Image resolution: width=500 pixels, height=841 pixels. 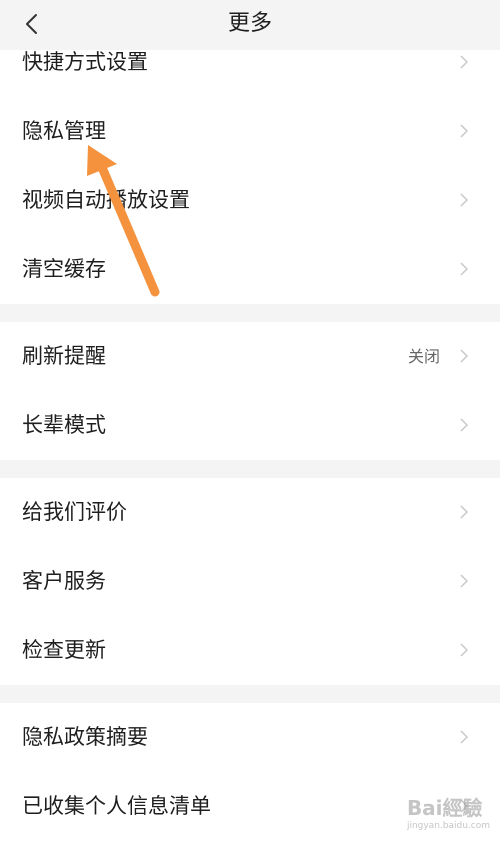 I want to click on list-item-customer-service: 客户服务, so click(x=250, y=581).